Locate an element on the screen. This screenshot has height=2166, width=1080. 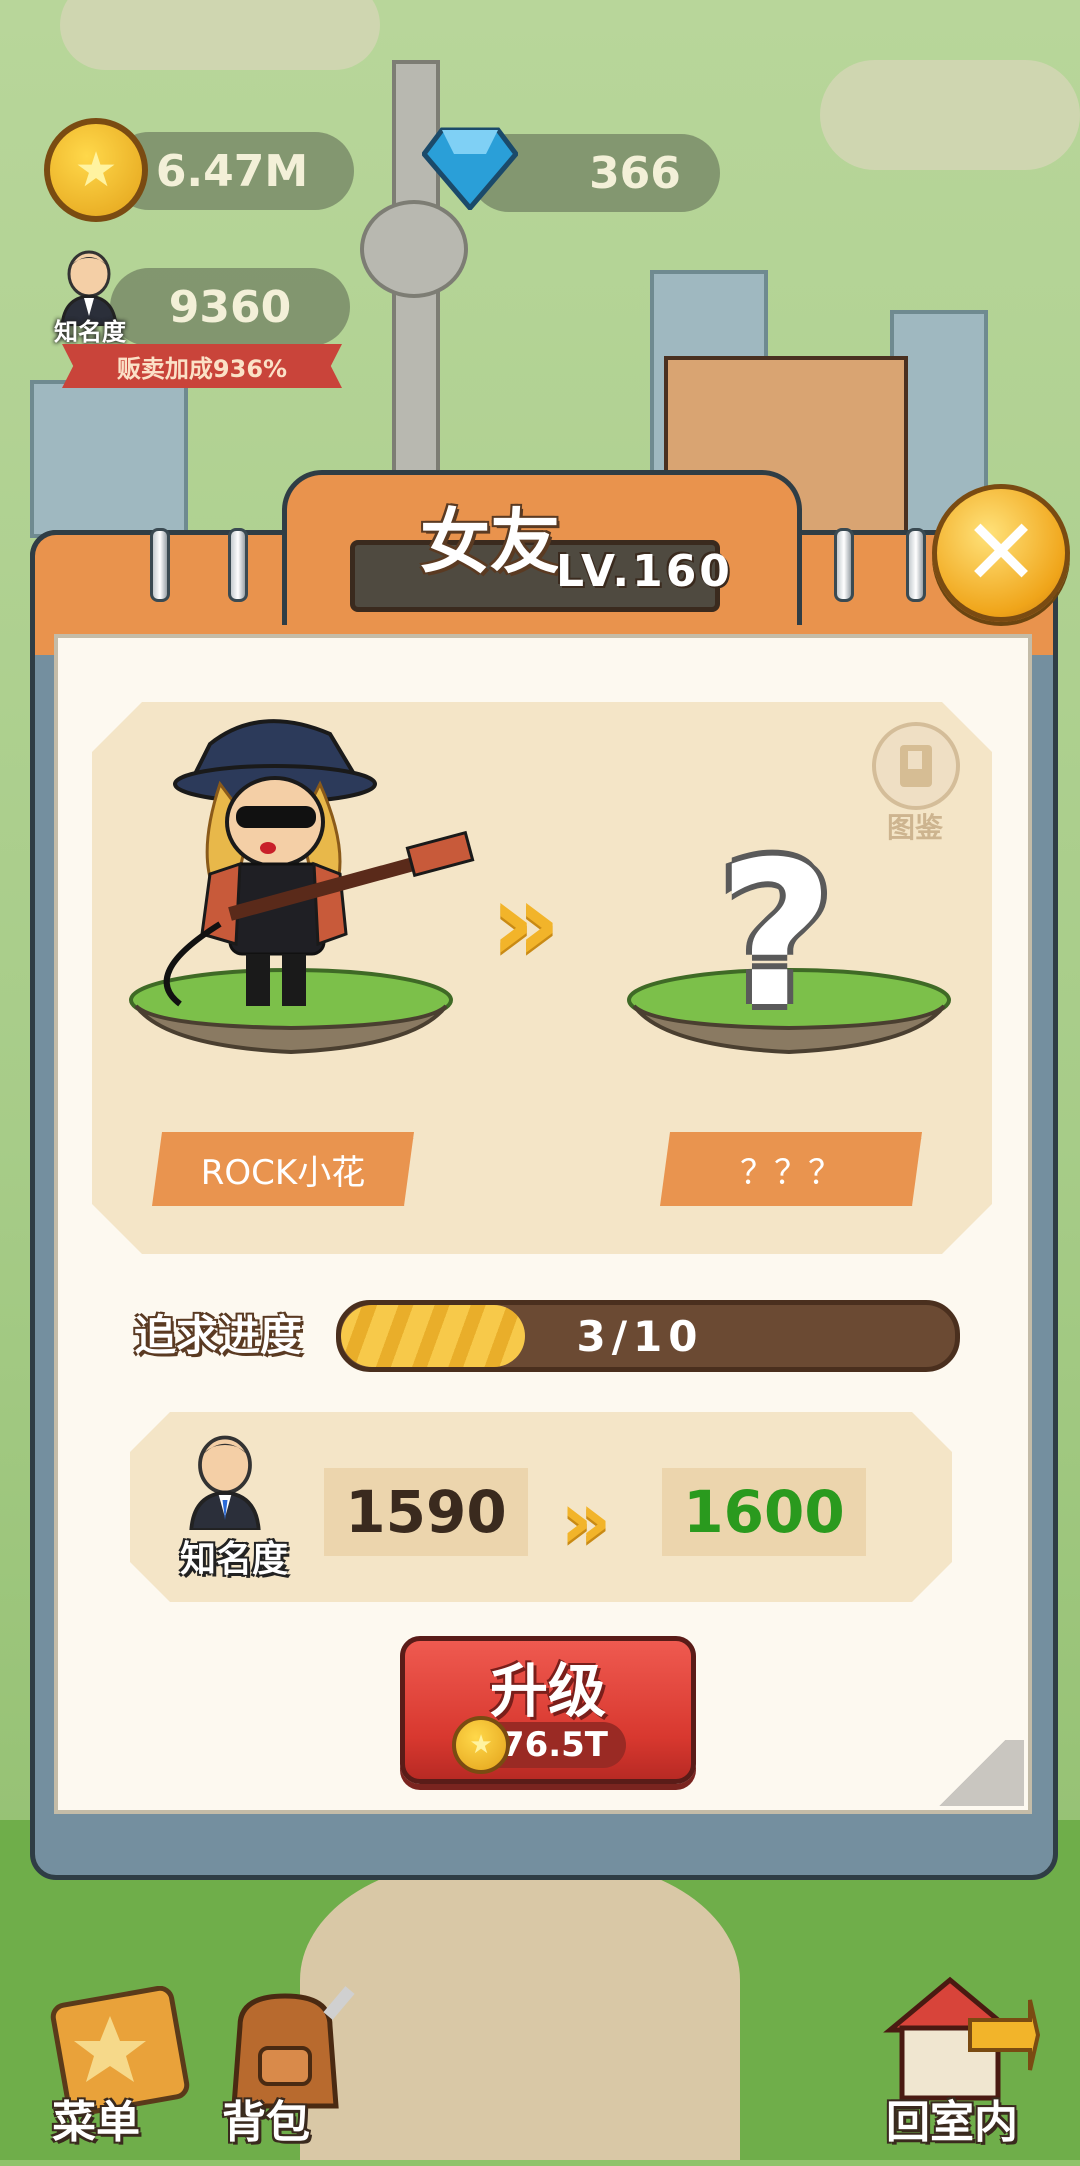
fame-amount: 9360 is located at coordinates (230, 307).